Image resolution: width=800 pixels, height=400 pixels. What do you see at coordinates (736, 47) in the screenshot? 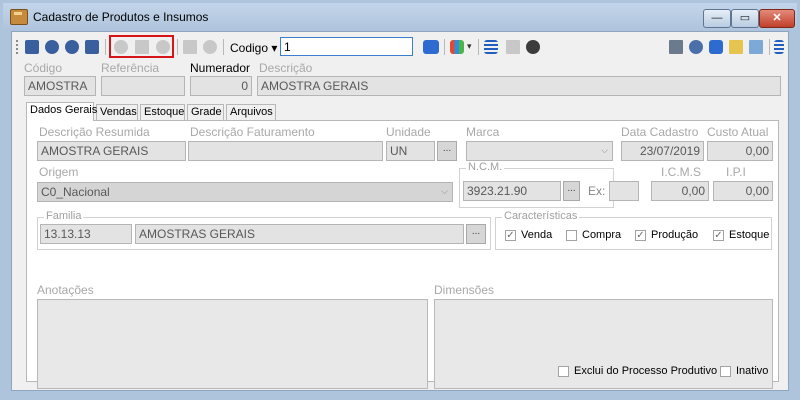
I see `note-icon` at bounding box center [736, 47].